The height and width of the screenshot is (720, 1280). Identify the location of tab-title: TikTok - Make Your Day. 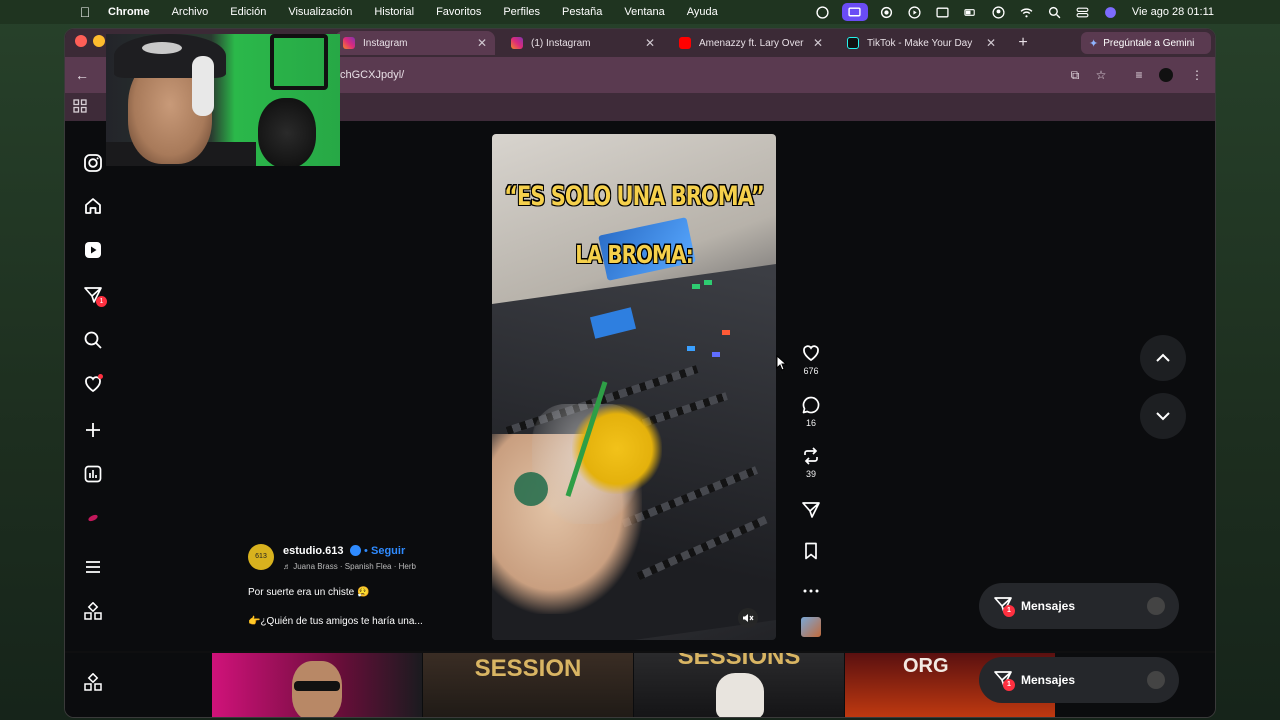
(920, 43).